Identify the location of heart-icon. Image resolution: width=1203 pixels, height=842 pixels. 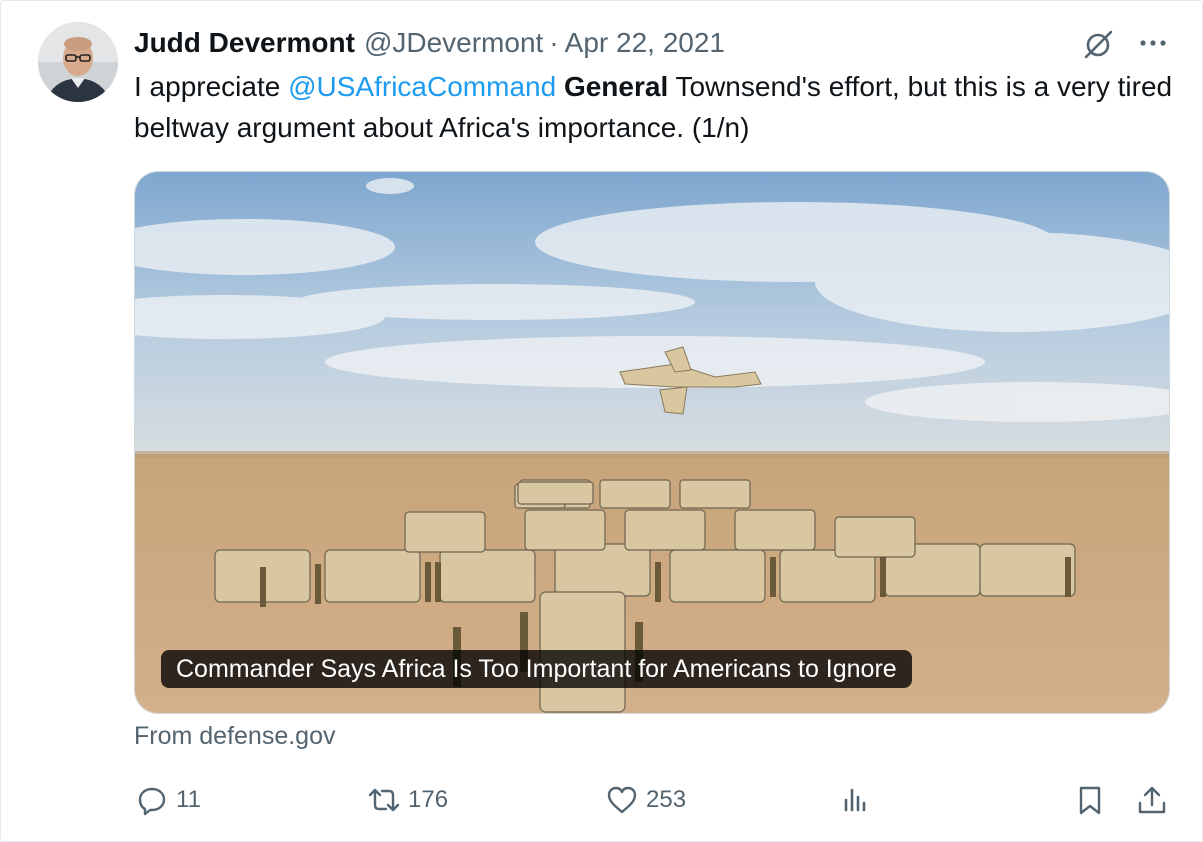
(622, 800).